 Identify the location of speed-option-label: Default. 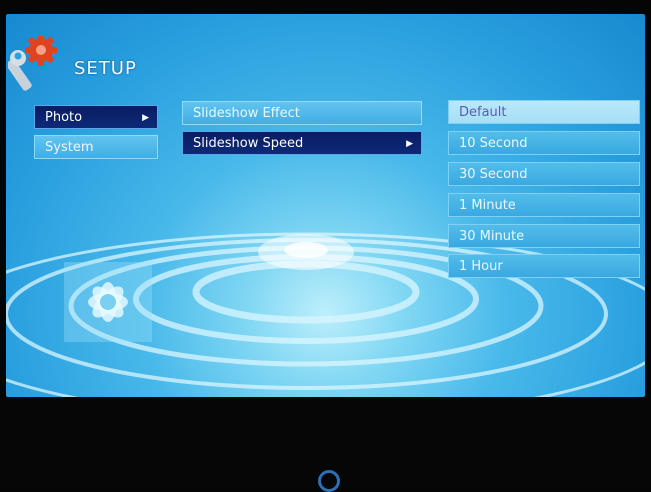
(483, 112).